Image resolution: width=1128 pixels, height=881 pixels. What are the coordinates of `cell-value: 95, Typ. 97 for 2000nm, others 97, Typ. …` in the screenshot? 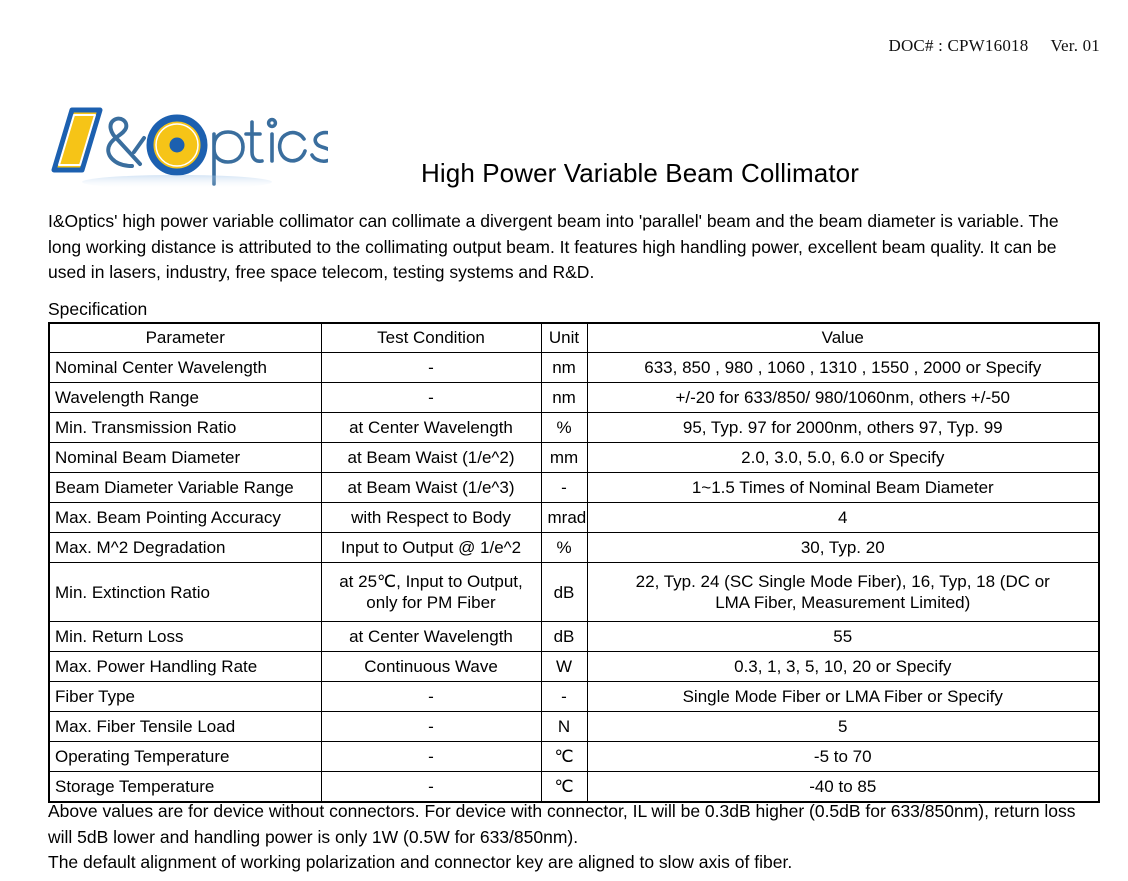 It's located at (843, 427).